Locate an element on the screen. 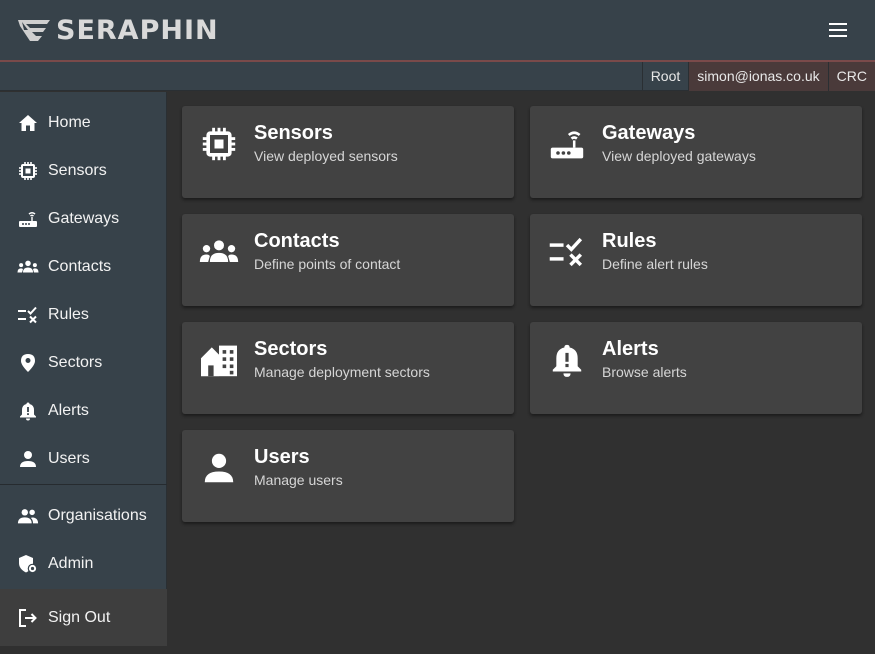 This screenshot has height=654, width=875. logo: SERAPHIN is located at coordinates (117, 30).